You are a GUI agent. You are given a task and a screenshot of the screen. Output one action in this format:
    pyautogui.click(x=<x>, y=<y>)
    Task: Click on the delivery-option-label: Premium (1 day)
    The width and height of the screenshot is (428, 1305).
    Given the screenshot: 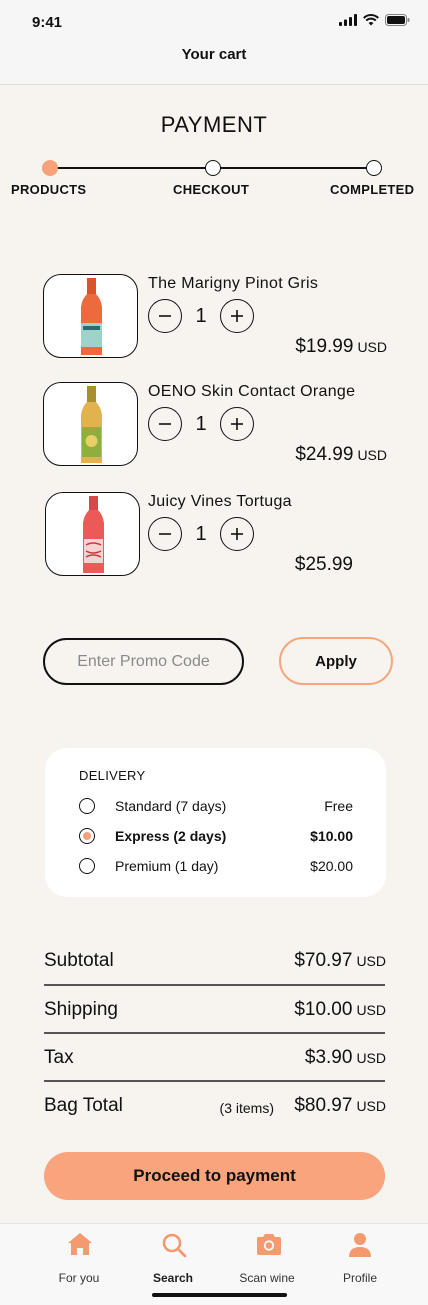 What is the action you would take?
    pyautogui.click(x=167, y=866)
    